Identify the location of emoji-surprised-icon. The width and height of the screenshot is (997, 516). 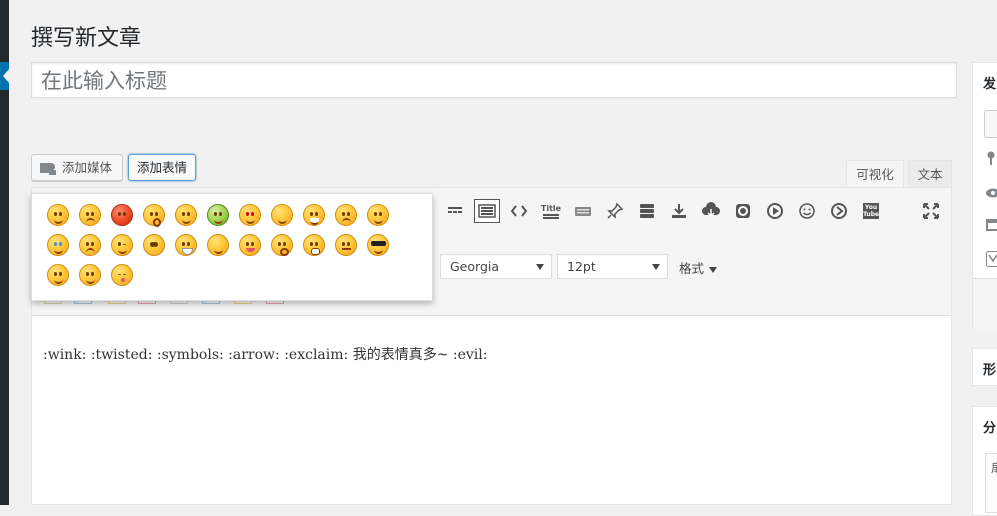
(154, 215).